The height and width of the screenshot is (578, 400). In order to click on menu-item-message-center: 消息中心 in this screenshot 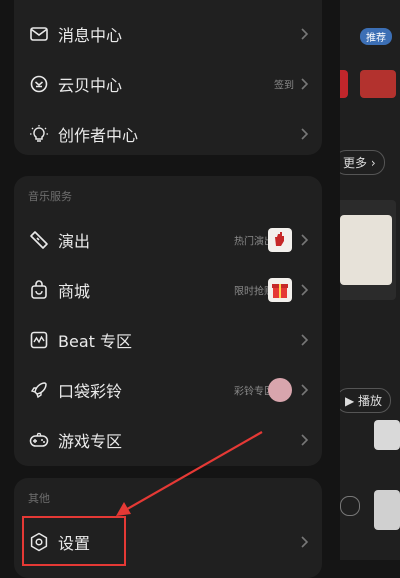, I will do `click(168, 34)`.